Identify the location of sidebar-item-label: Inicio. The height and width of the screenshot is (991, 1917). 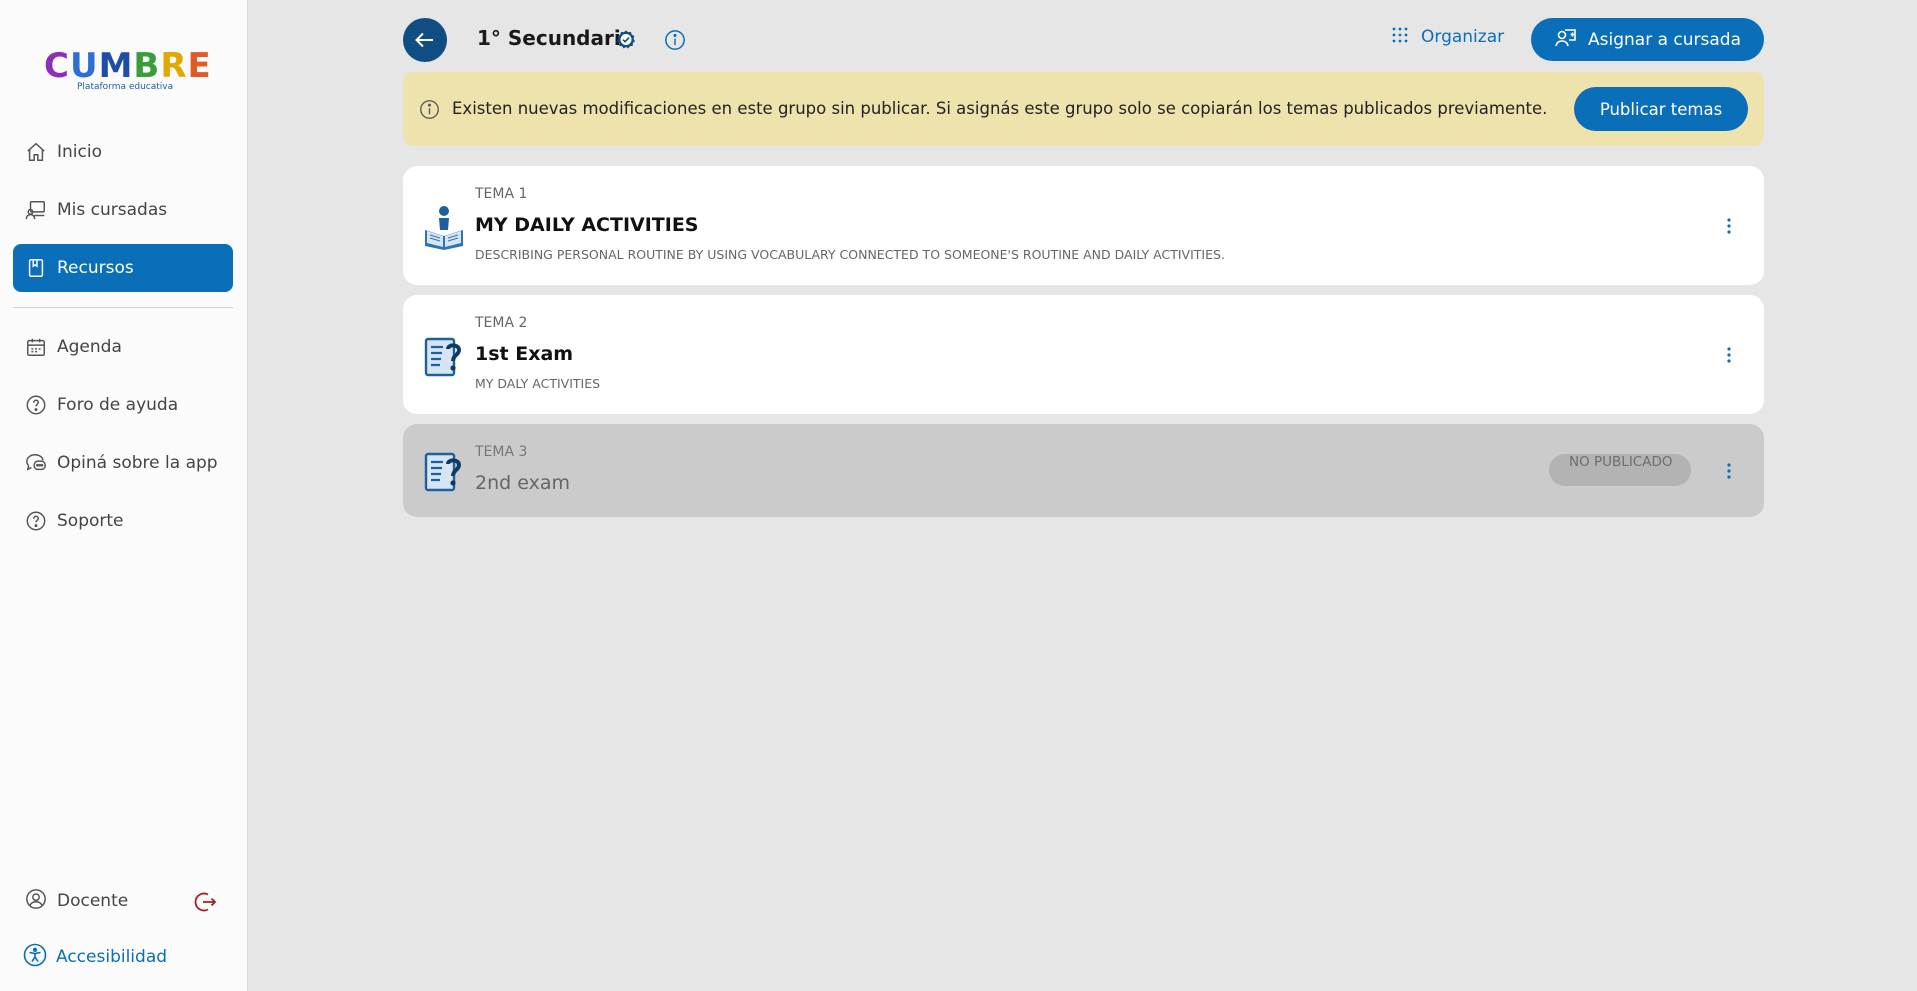
(79, 152).